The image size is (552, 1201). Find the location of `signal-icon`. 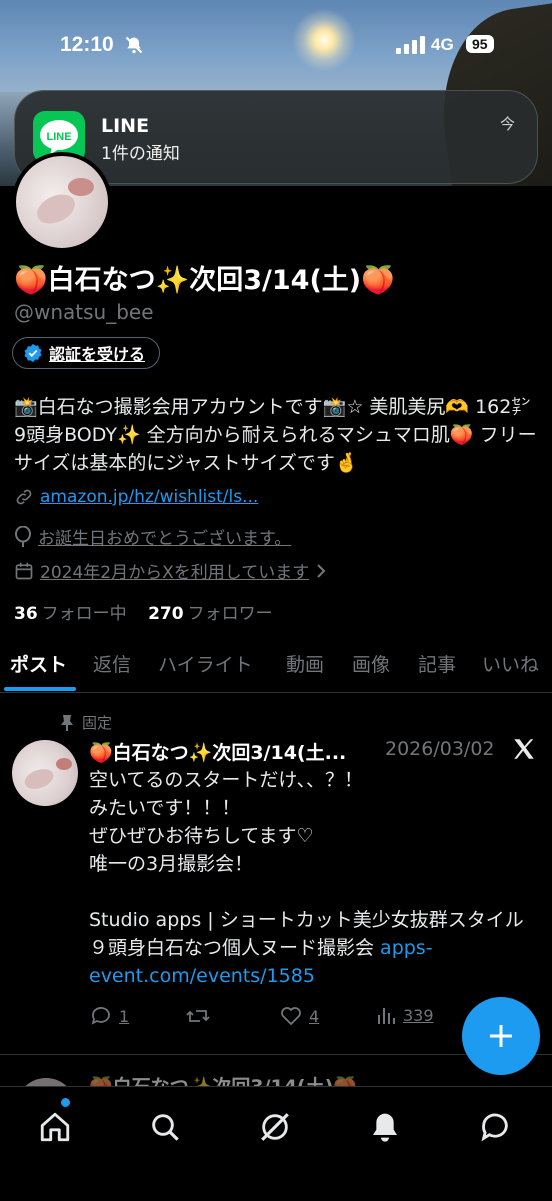

signal-icon is located at coordinates (411, 47).